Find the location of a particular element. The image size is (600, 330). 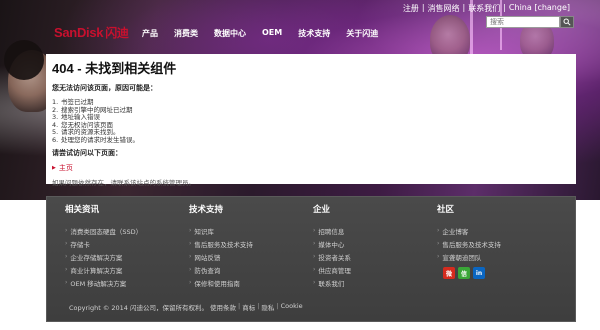

nav-item-about: 关于闪迪 is located at coordinates (362, 33).